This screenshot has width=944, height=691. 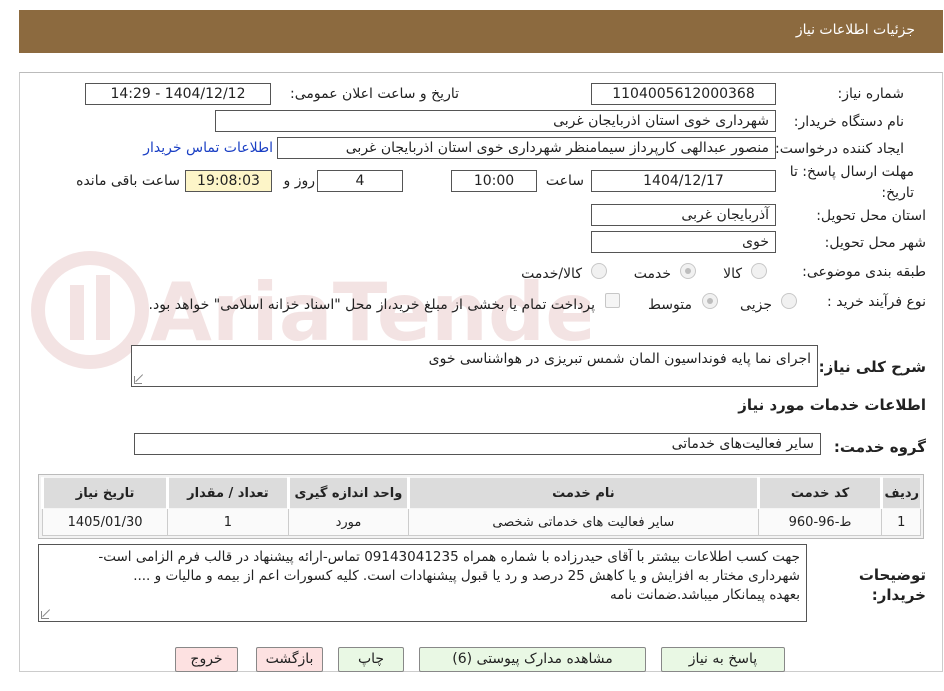 What do you see at coordinates (208, 148) in the screenshot?
I see `buyer-contact-link: اطلاعات تماس خریدار` at bounding box center [208, 148].